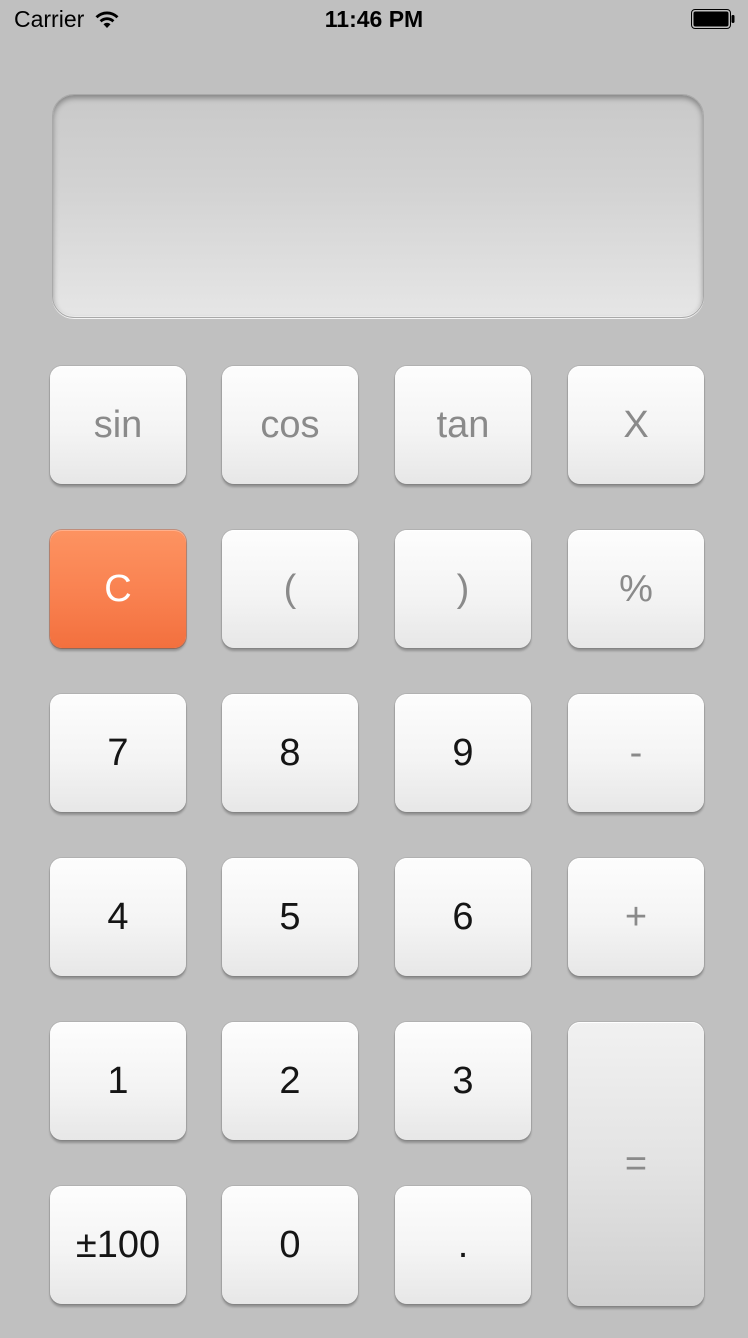  I want to click on decimal-button: ., so click(463, 1245).